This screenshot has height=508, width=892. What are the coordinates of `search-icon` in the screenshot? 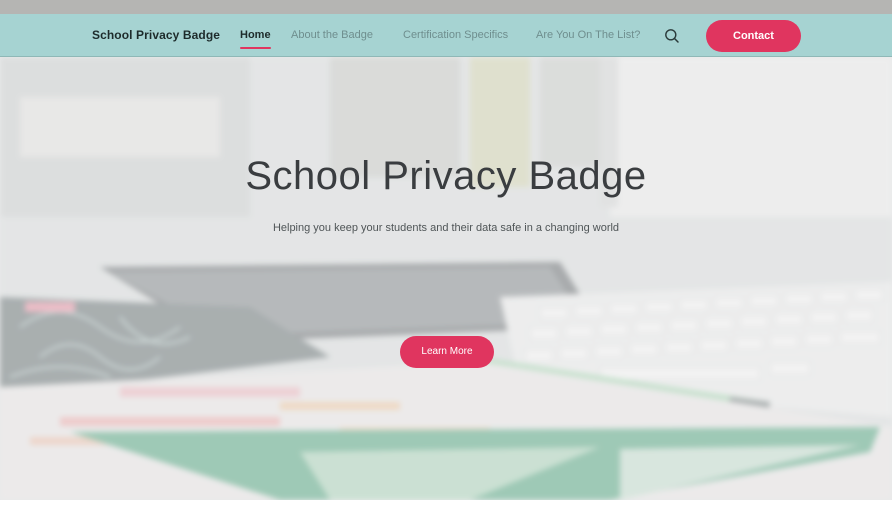 It's located at (672, 36).